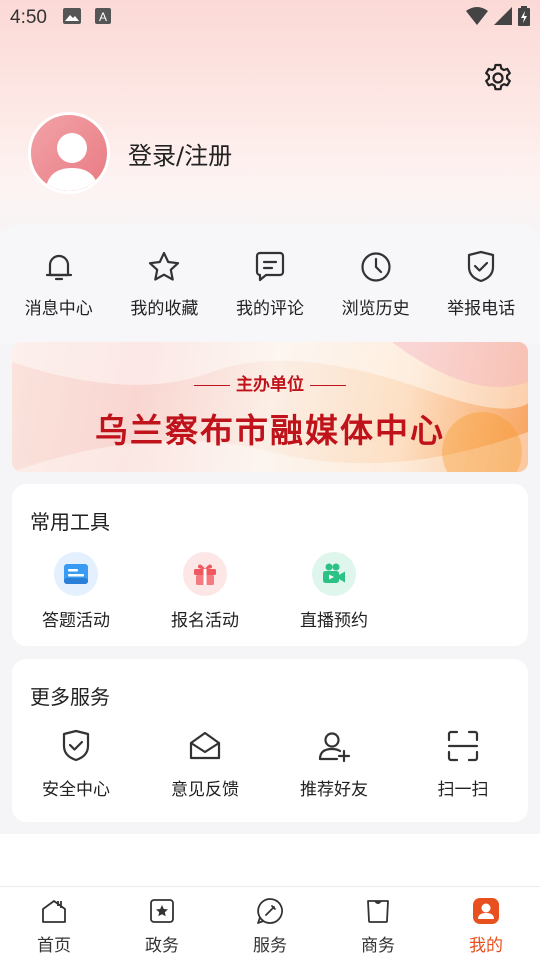 This screenshot has height=960, width=540. Describe the element at coordinates (375, 266) in the screenshot. I see `clock-icon` at that location.